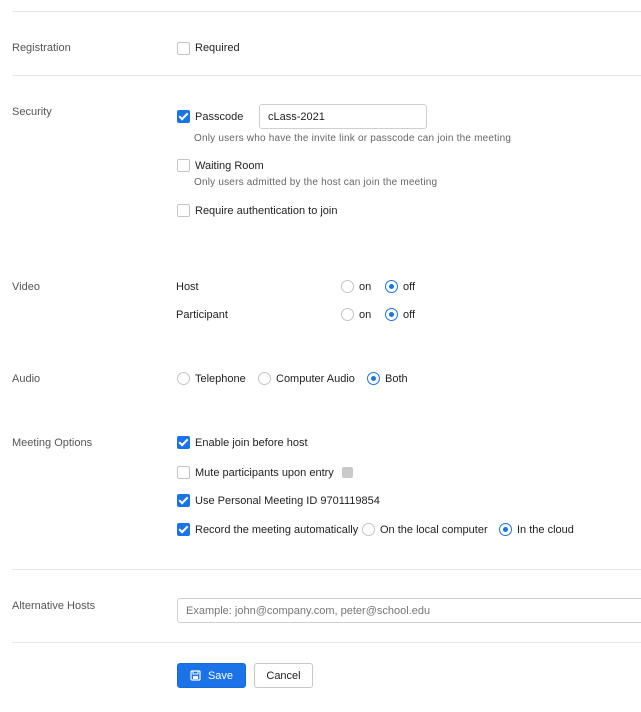 The image size is (641, 712). What do you see at coordinates (266, 211) in the screenshot?
I see `require-auth-label: Require authentication to join` at bounding box center [266, 211].